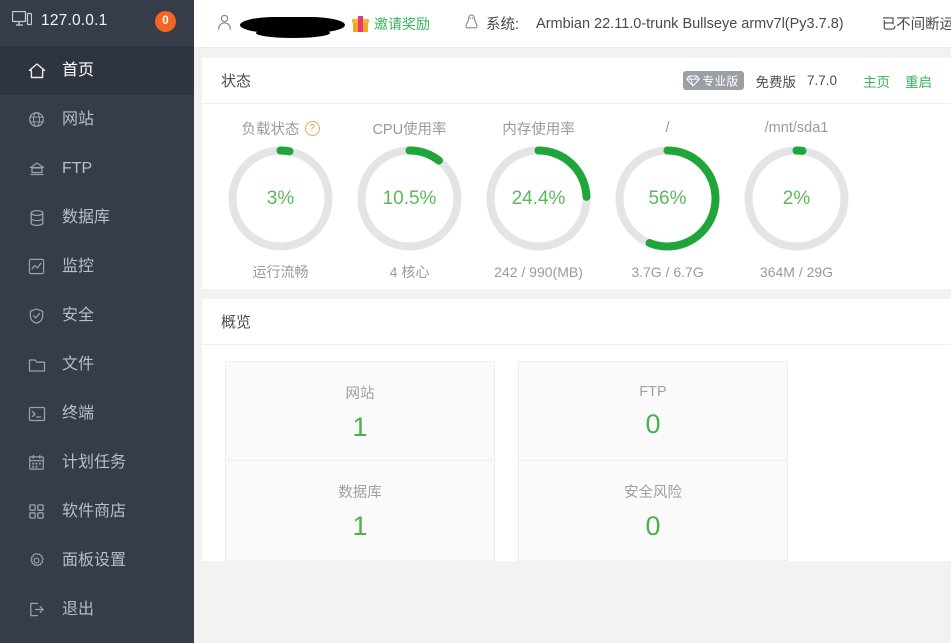 This screenshot has width=951, height=643. I want to click on help-icon: ?, so click(312, 128).